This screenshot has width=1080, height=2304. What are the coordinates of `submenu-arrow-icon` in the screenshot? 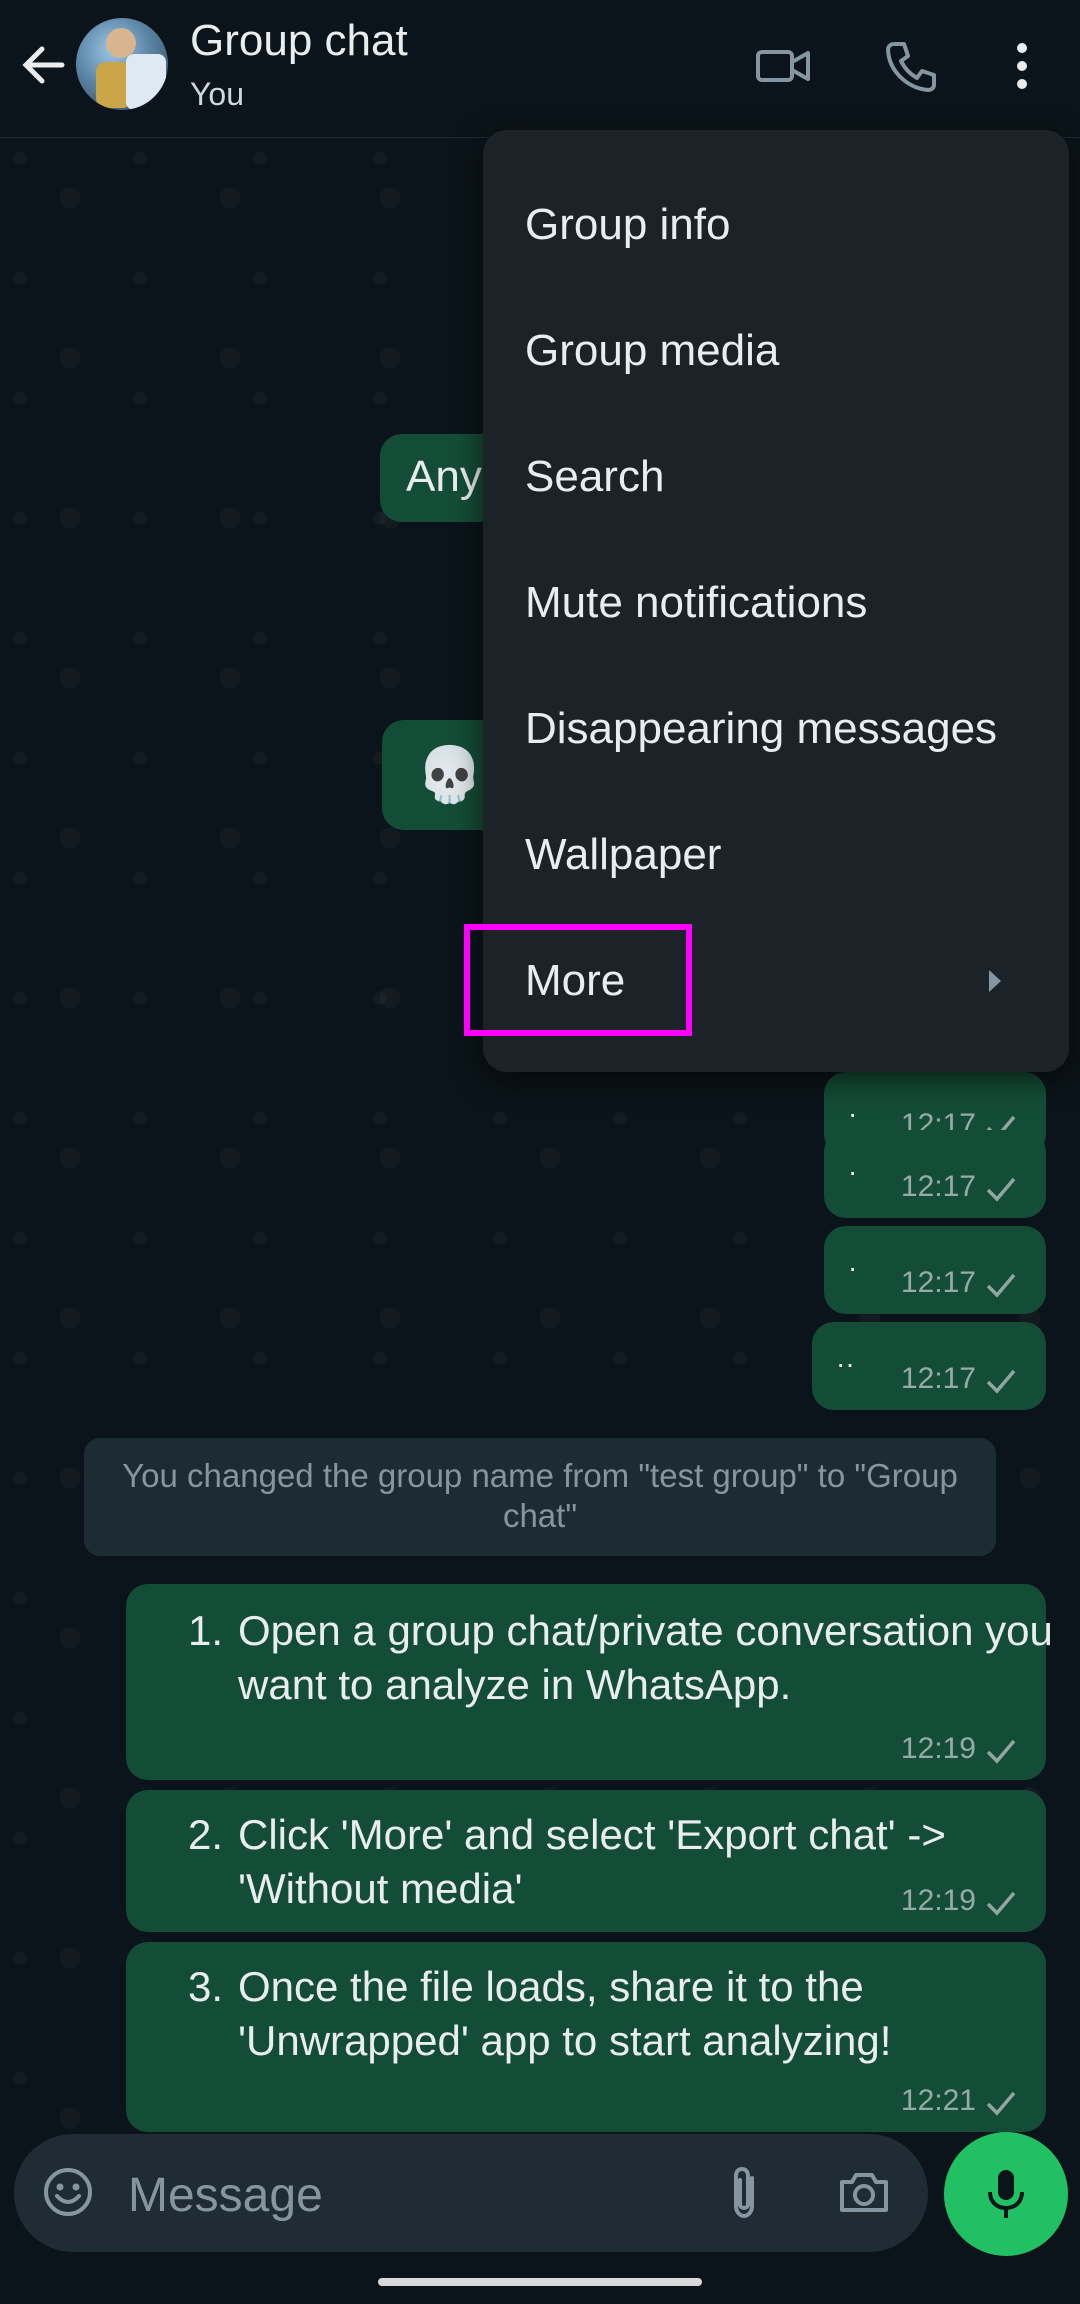 It's located at (995, 981).